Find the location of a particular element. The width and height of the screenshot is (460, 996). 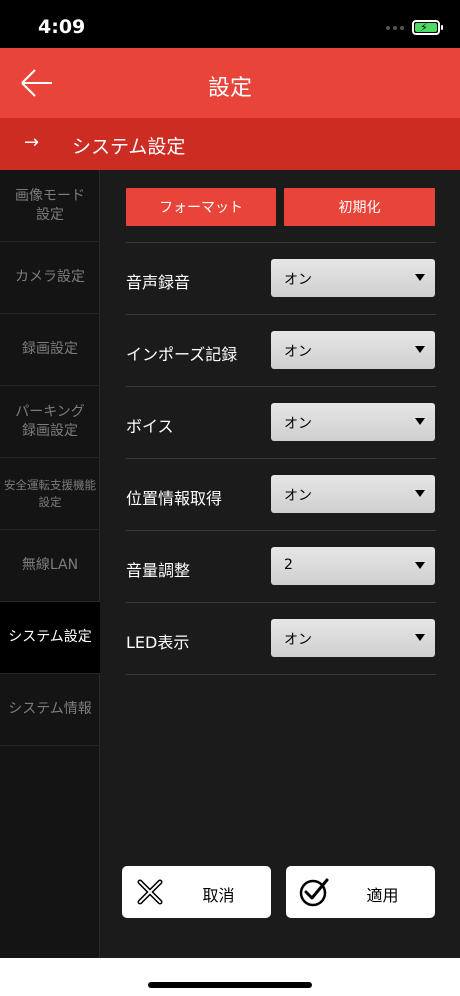

apply-label: 適用 is located at coordinates (382, 895).